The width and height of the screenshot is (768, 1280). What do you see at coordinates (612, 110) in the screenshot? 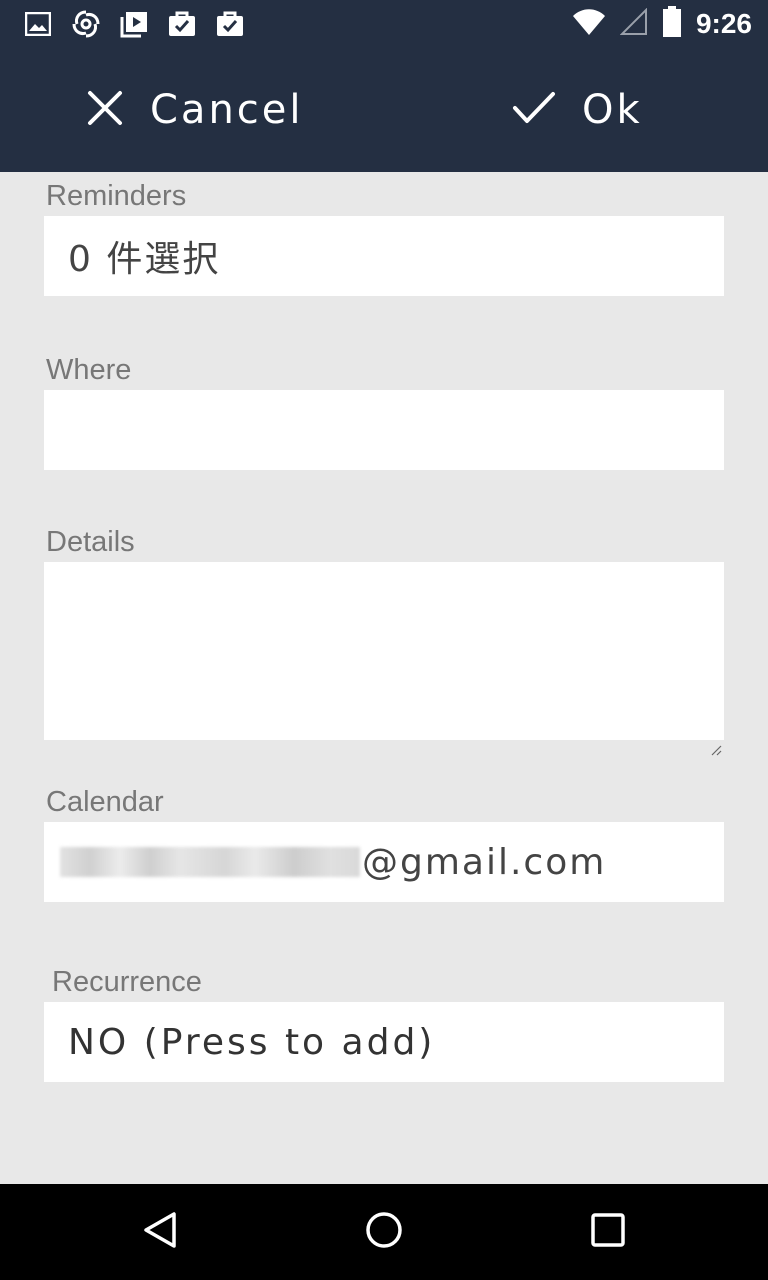
I see `ok-label: Ok` at bounding box center [612, 110].